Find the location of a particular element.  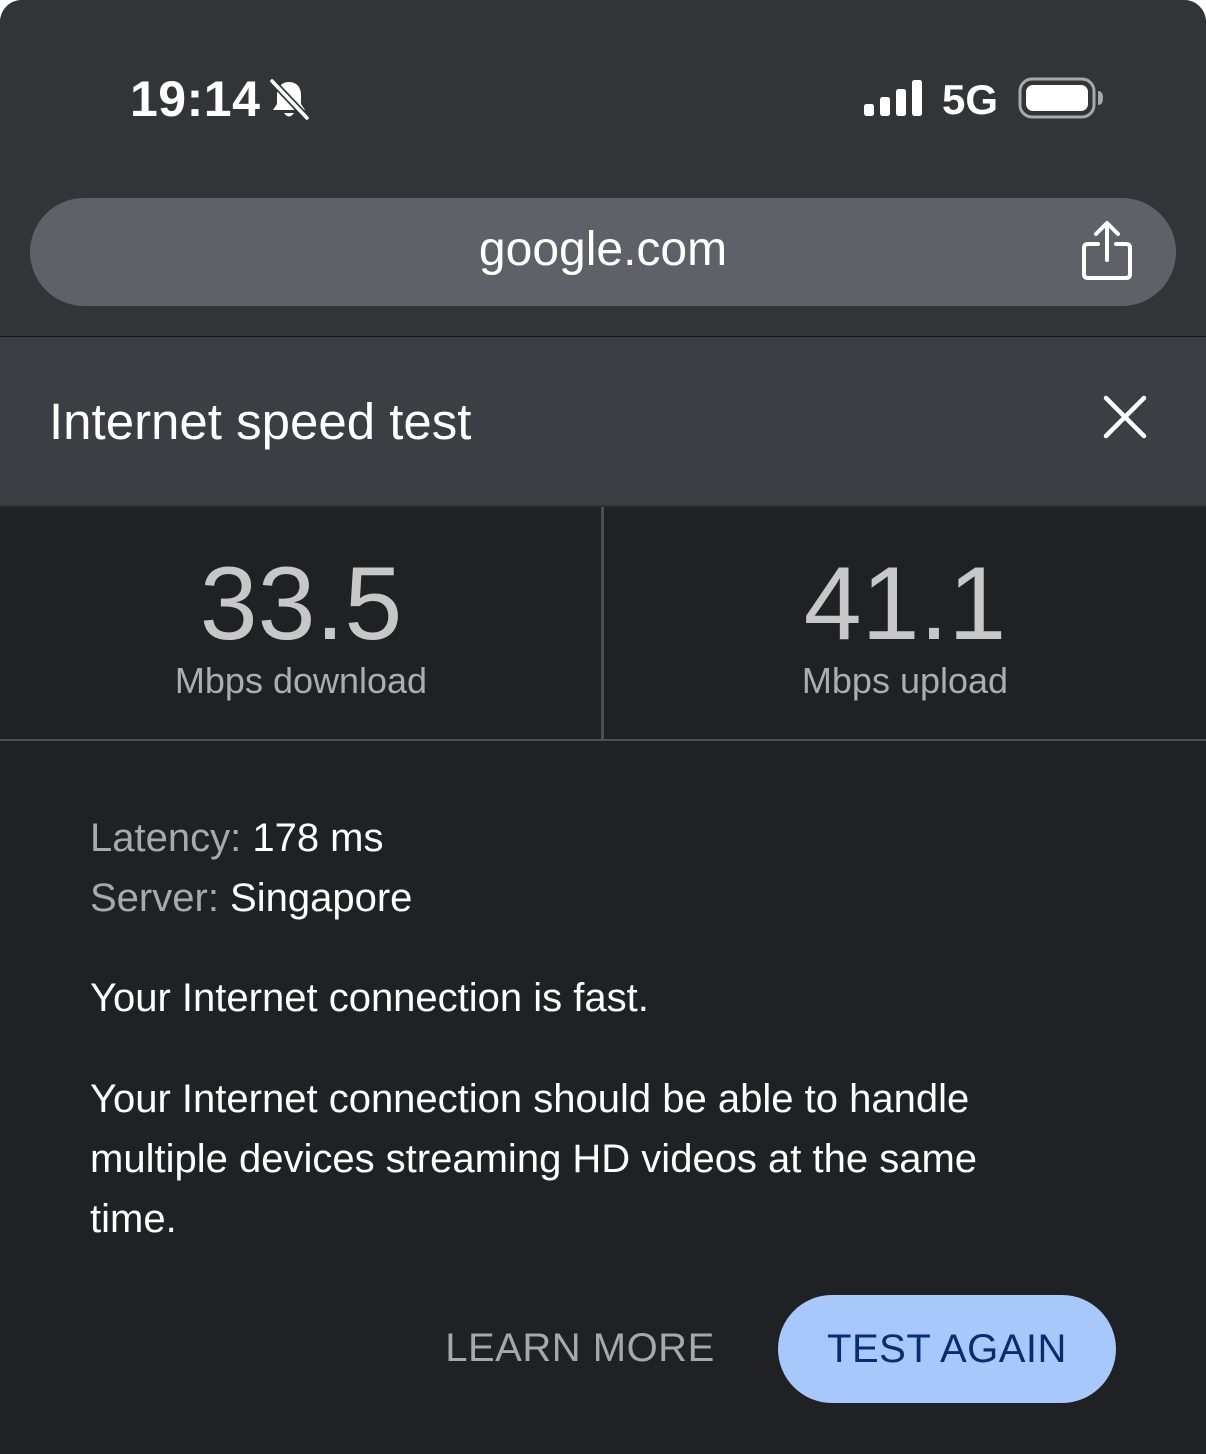

network-type: 5G is located at coordinates (970, 99).